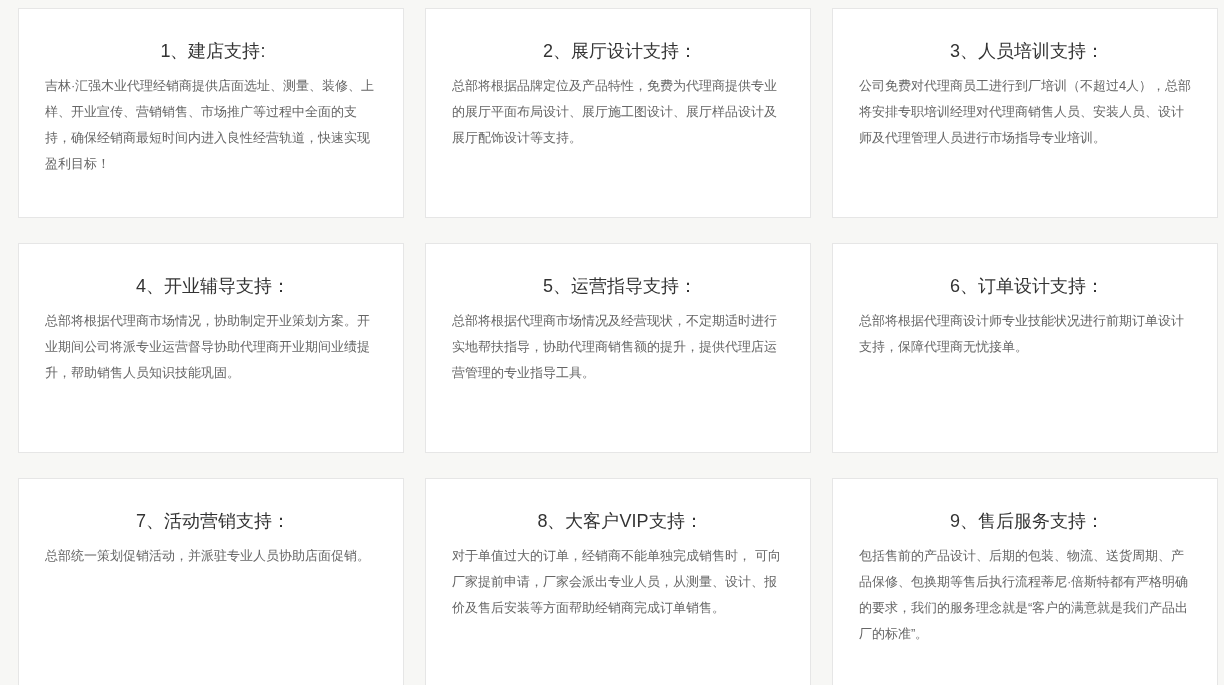 The width and height of the screenshot is (1224, 685). Describe the element at coordinates (213, 286) in the screenshot. I see `card-title: 4、开业辅导支持：` at that location.